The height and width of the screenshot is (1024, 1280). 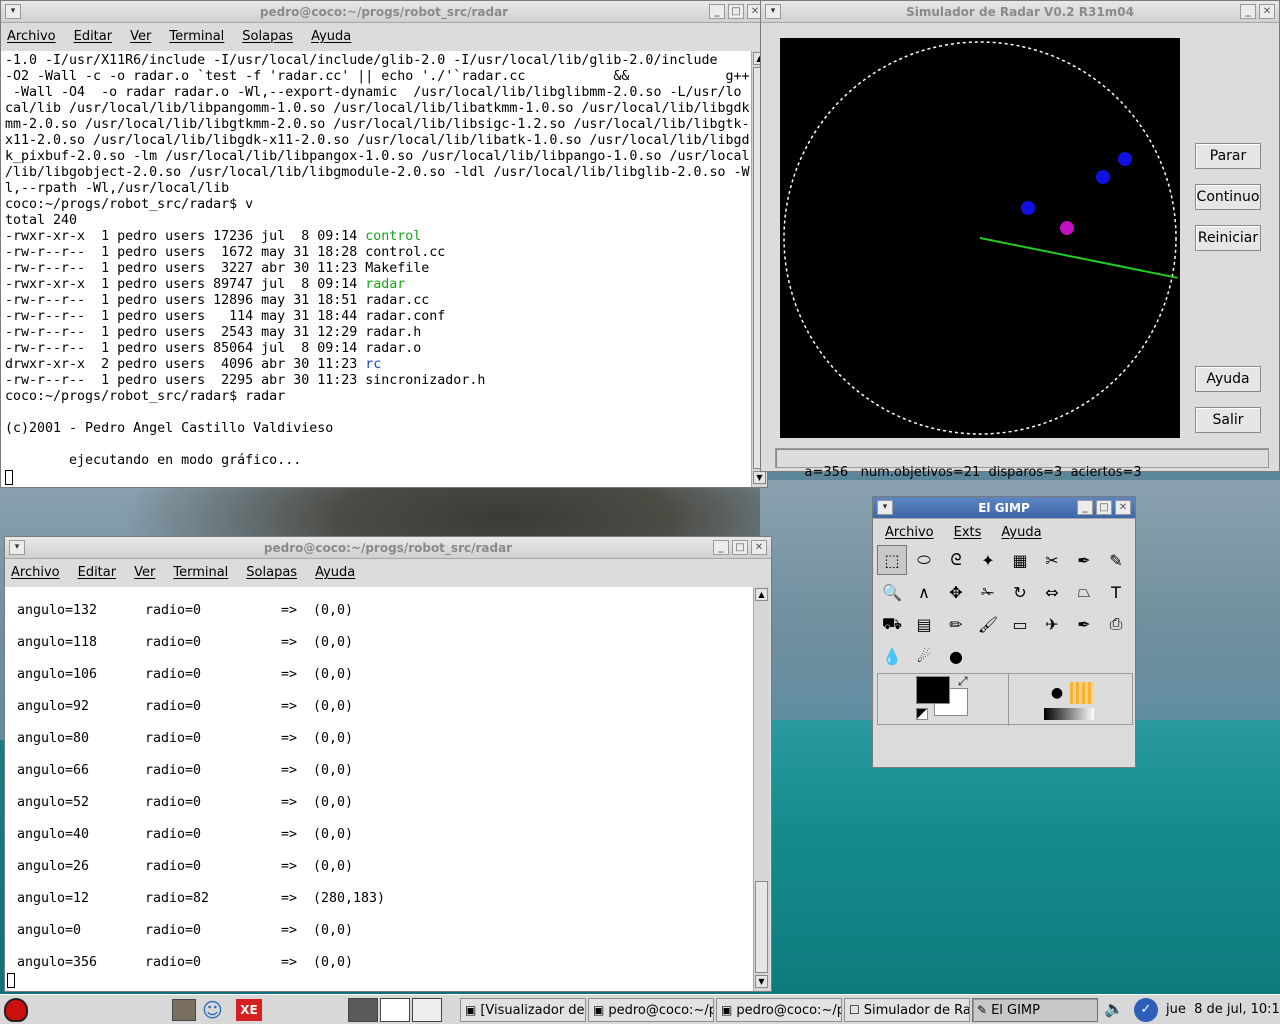 I want to click on title-bar: ▾ Simulador de Radar V0.2 R31m04 _ ✕, so click(x=1020, y=12).